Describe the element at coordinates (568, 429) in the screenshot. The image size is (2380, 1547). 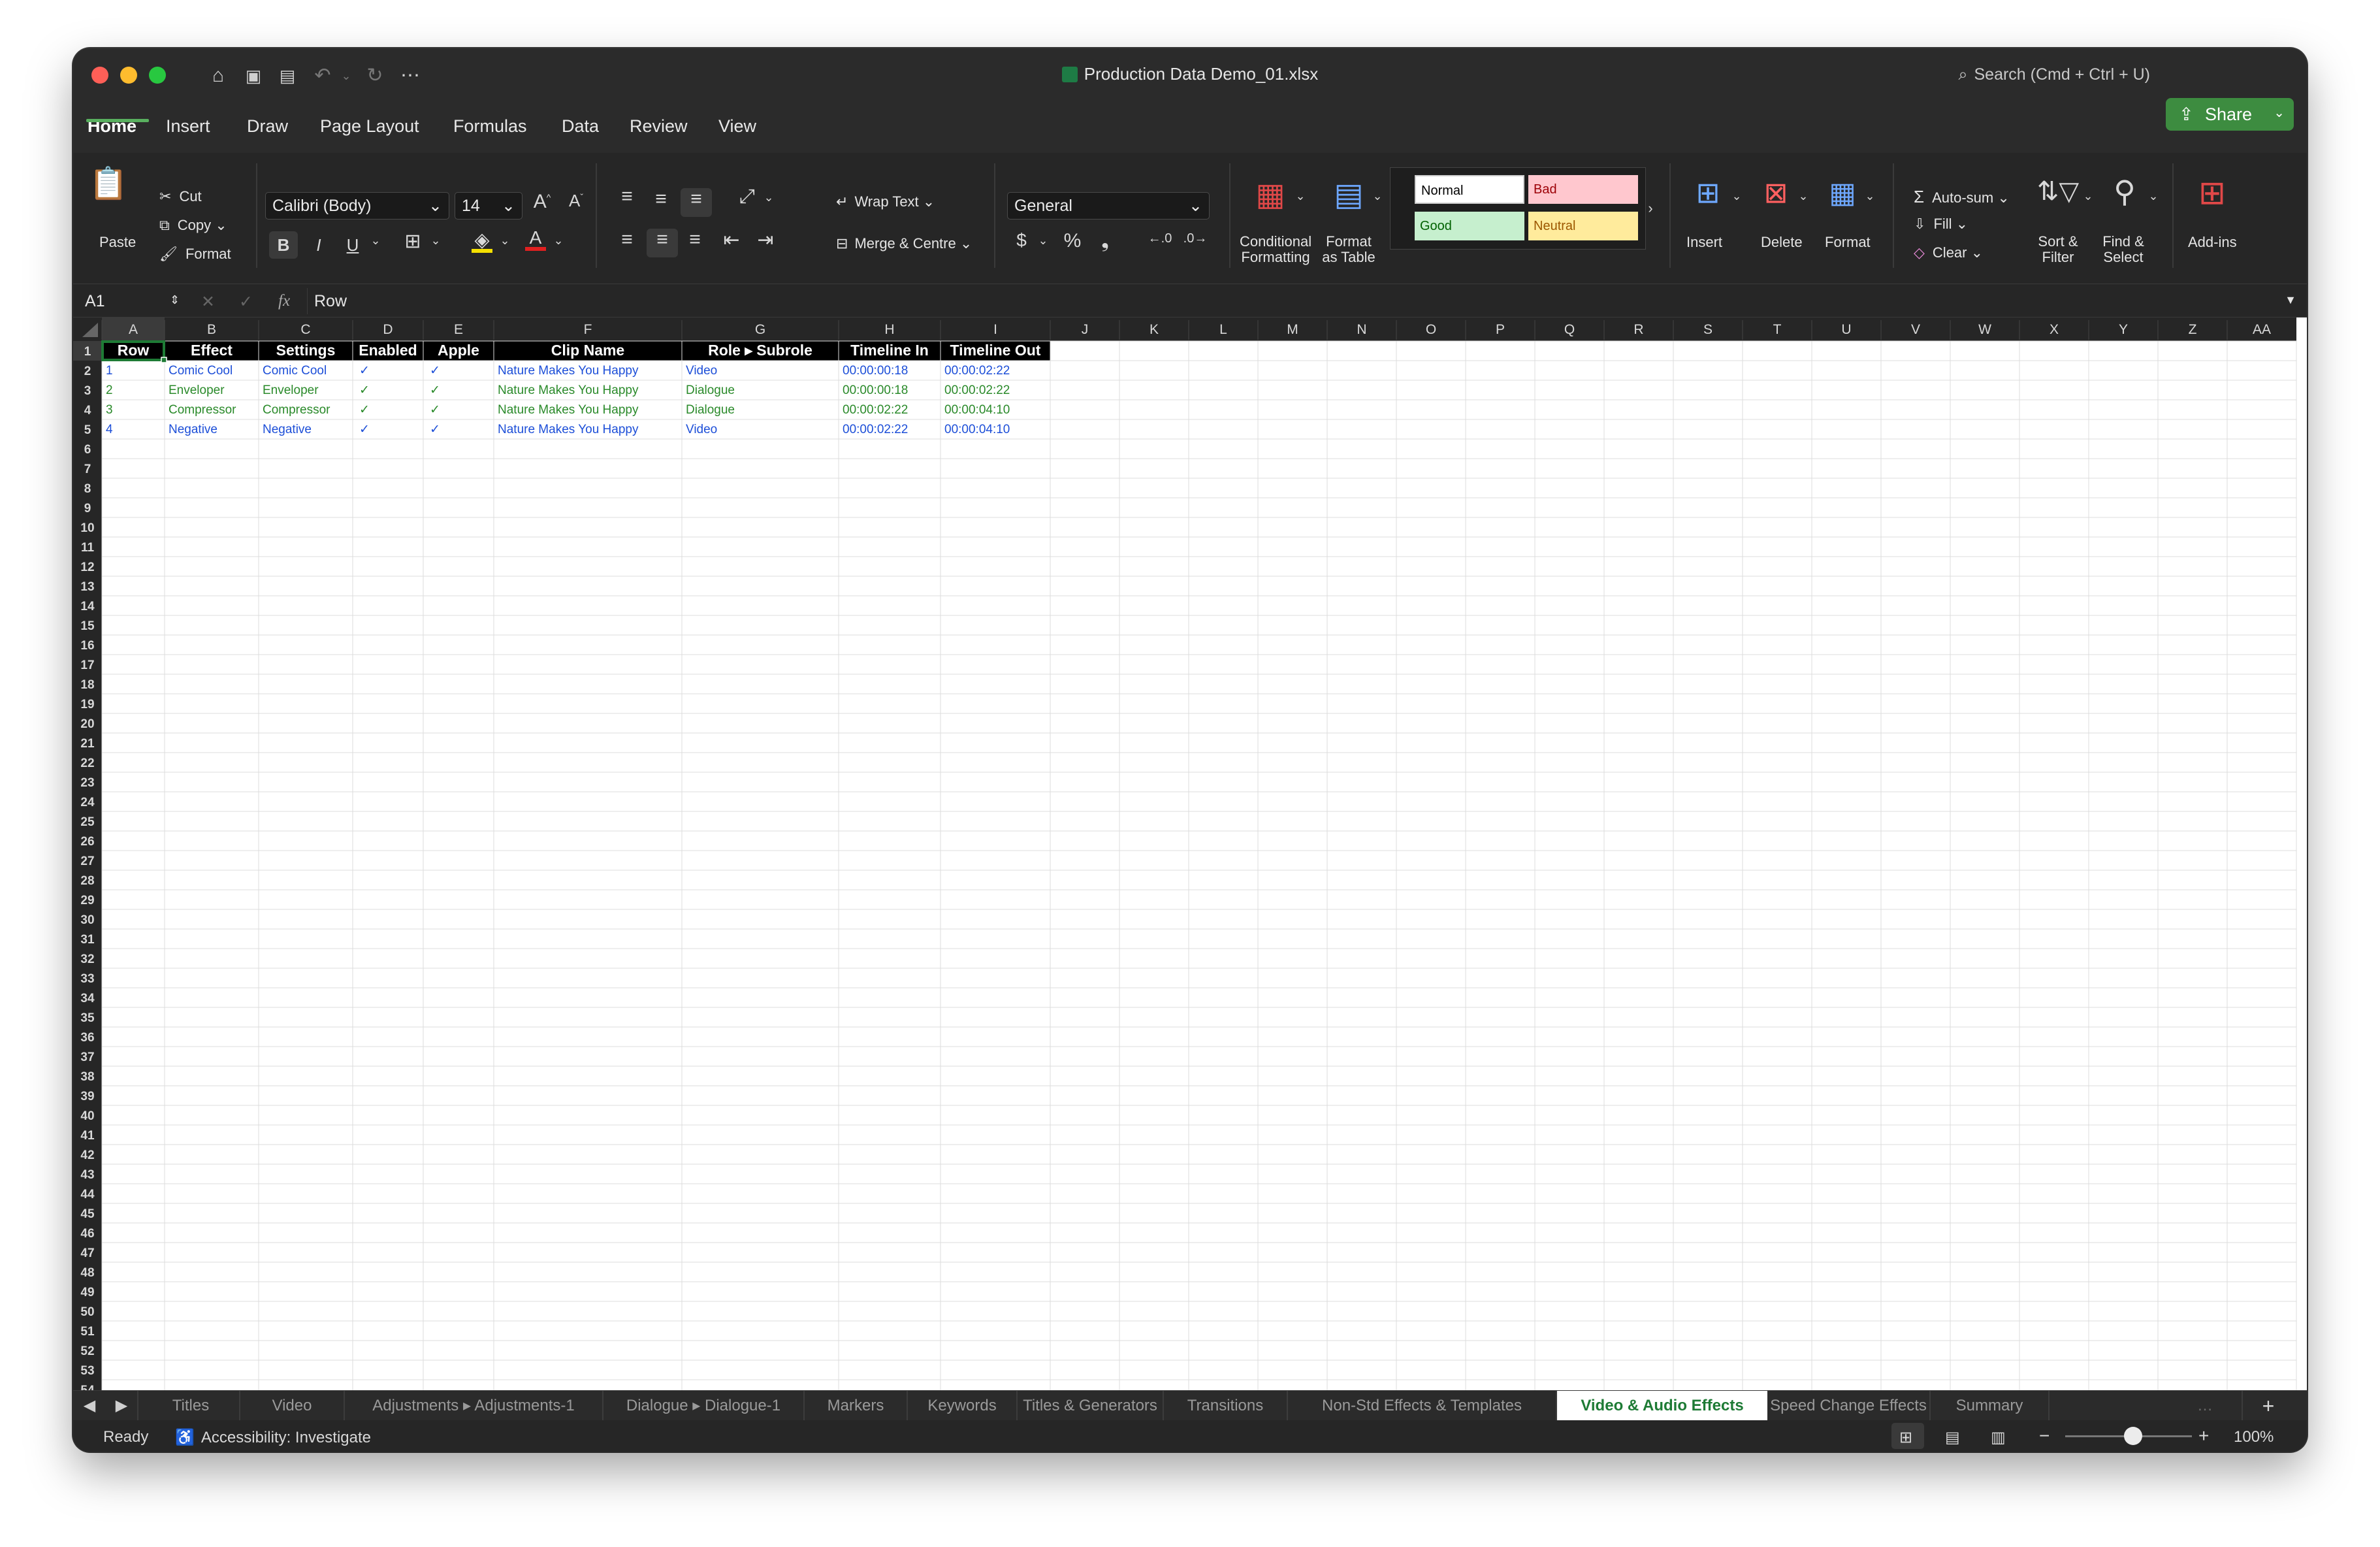
I see `table-cell: Nature Makes You Happy` at that location.